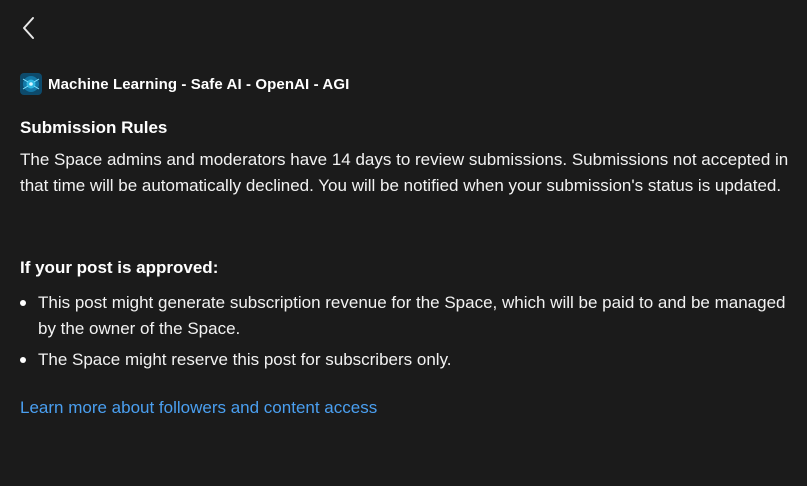 This screenshot has height=486, width=807. I want to click on space-avatar, so click(31, 84).